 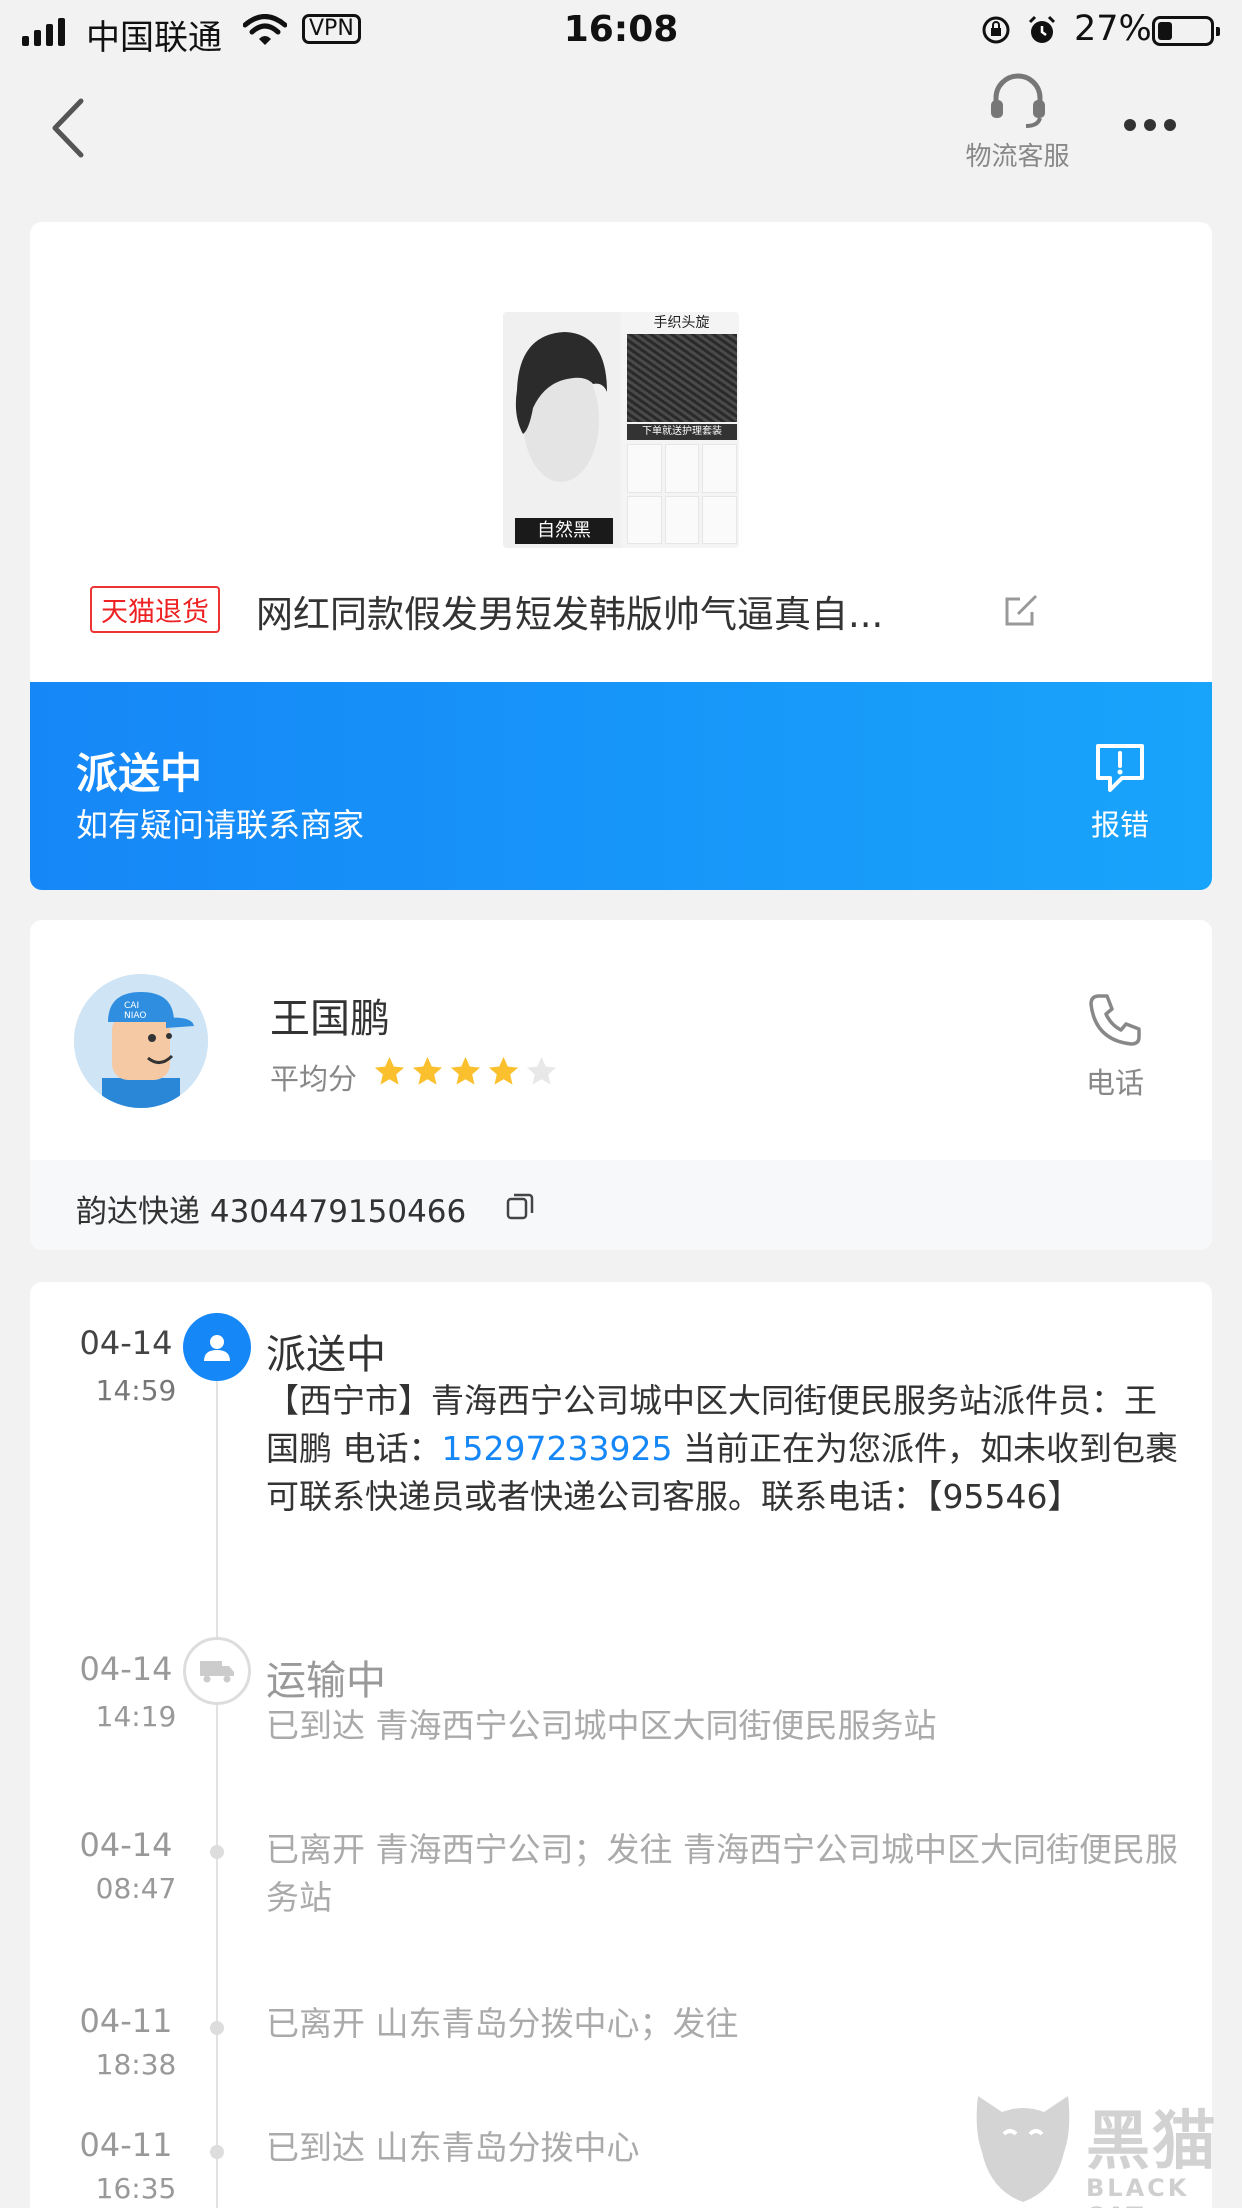 What do you see at coordinates (682, 494) in the screenshot?
I see `accessory-grid` at bounding box center [682, 494].